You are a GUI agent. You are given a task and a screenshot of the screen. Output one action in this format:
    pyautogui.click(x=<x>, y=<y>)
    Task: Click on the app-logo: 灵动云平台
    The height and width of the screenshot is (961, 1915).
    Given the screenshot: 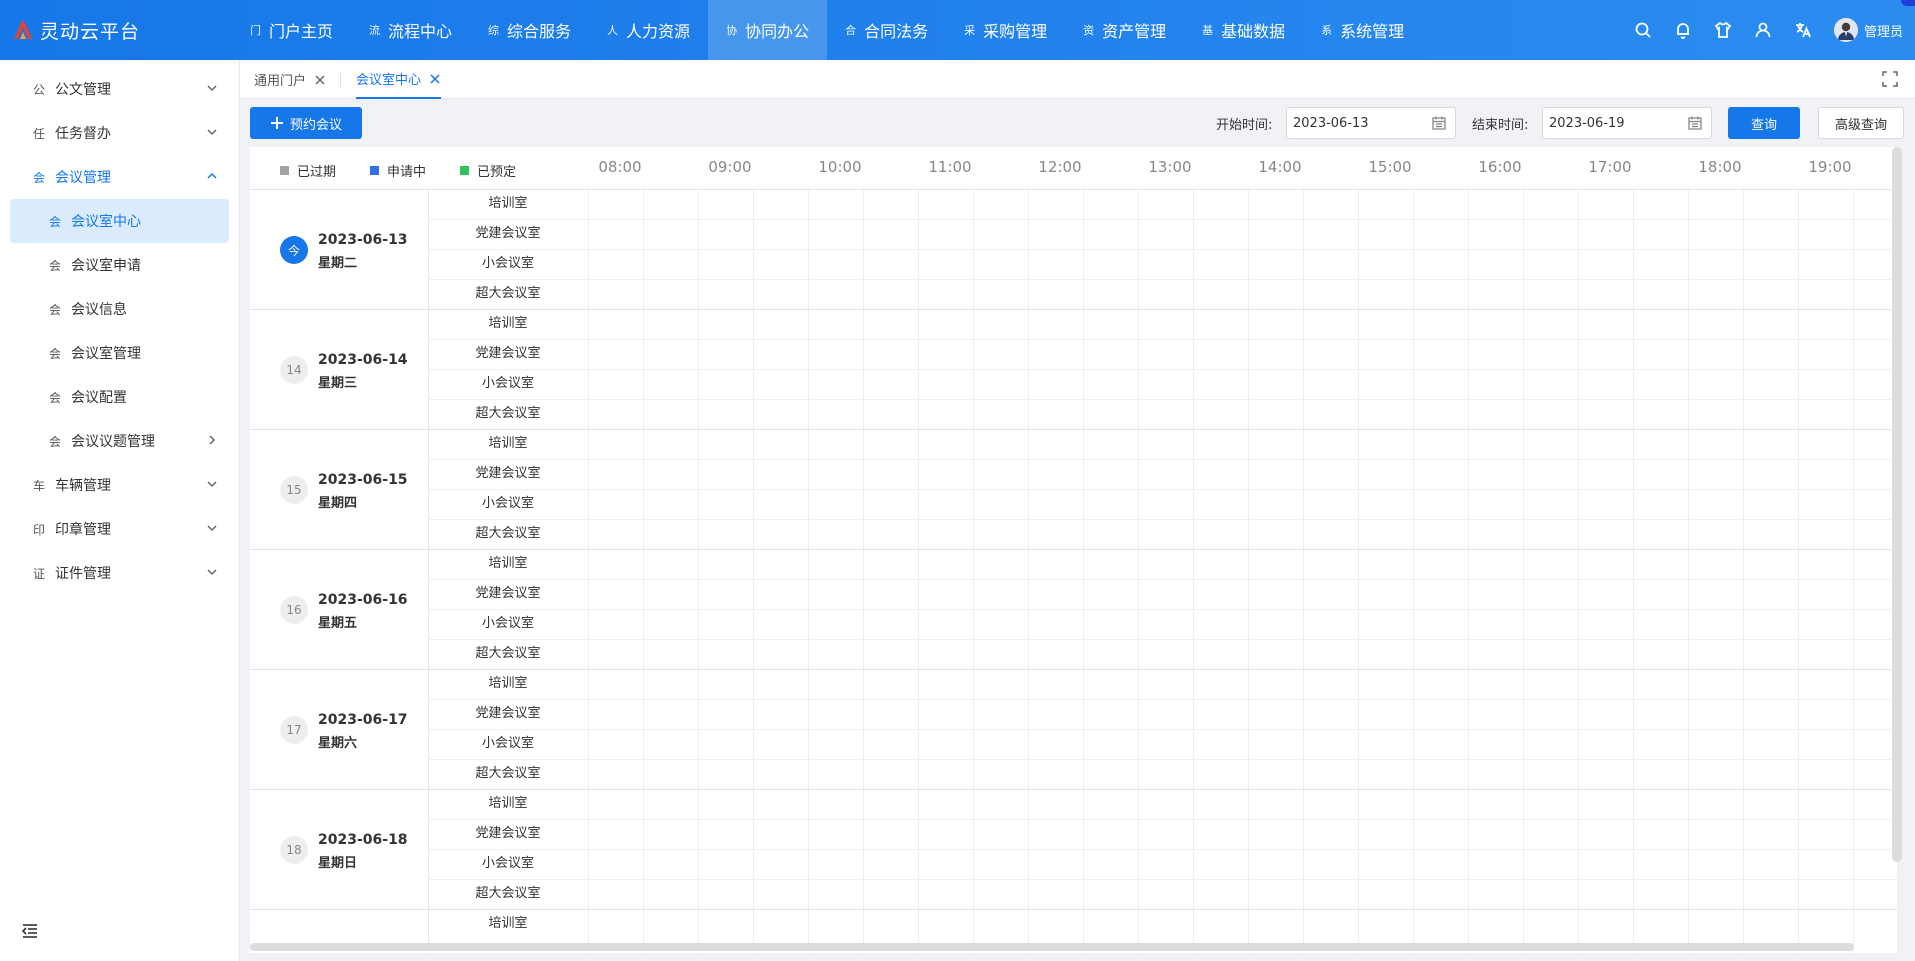 What is the action you would take?
    pyautogui.click(x=76, y=30)
    